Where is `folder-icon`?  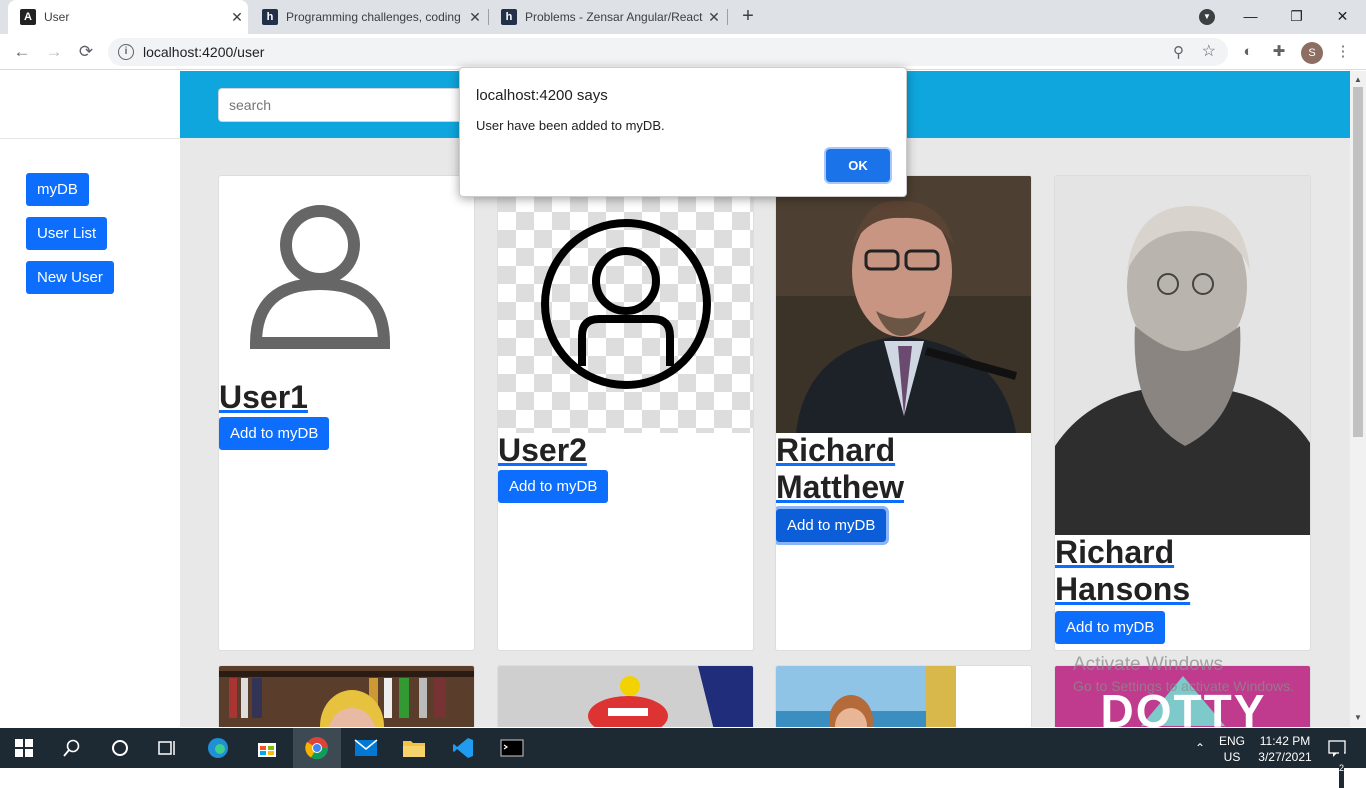
folder-icon is located at coordinates (414, 749).